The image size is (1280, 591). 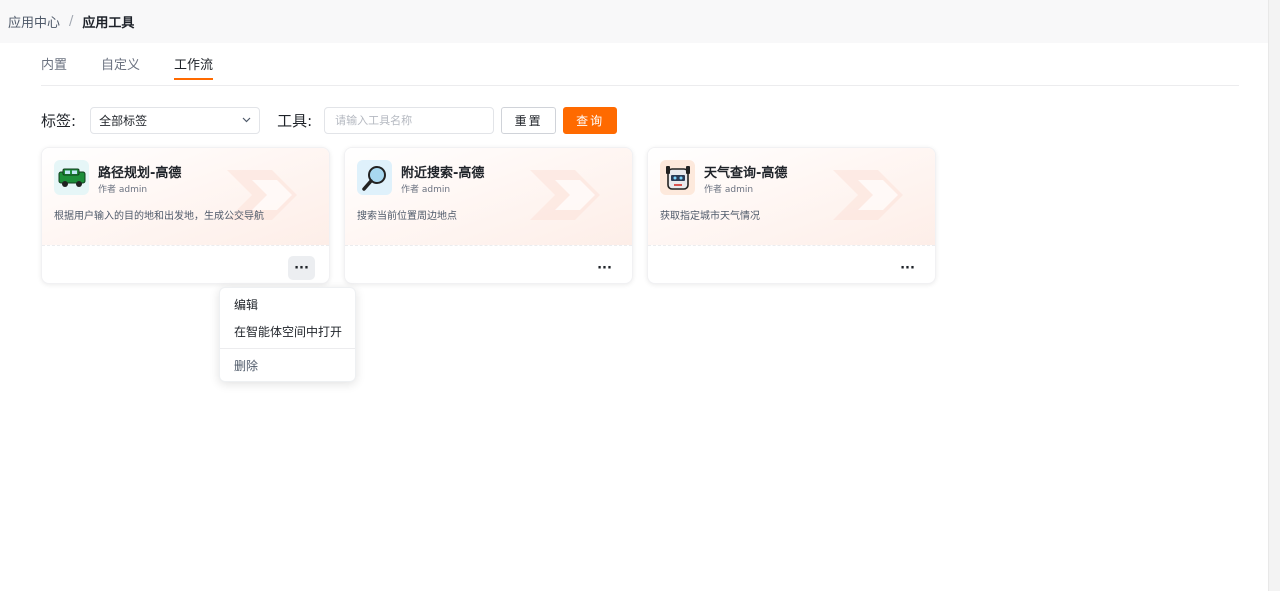 I want to click on tool-card: 天气查询-高德 作者 admin 获取指定城市天气情况 ···, so click(x=791, y=215).